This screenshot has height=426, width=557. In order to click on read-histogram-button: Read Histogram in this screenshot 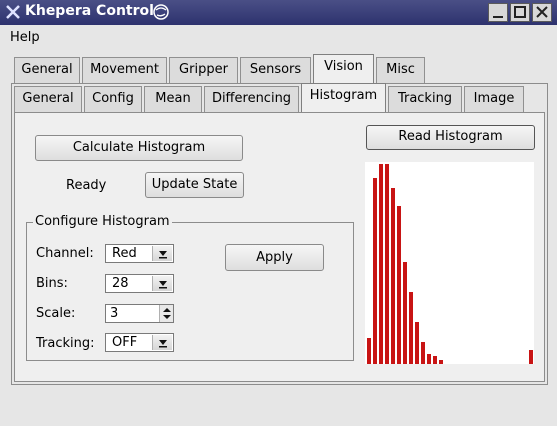, I will do `click(450, 137)`.